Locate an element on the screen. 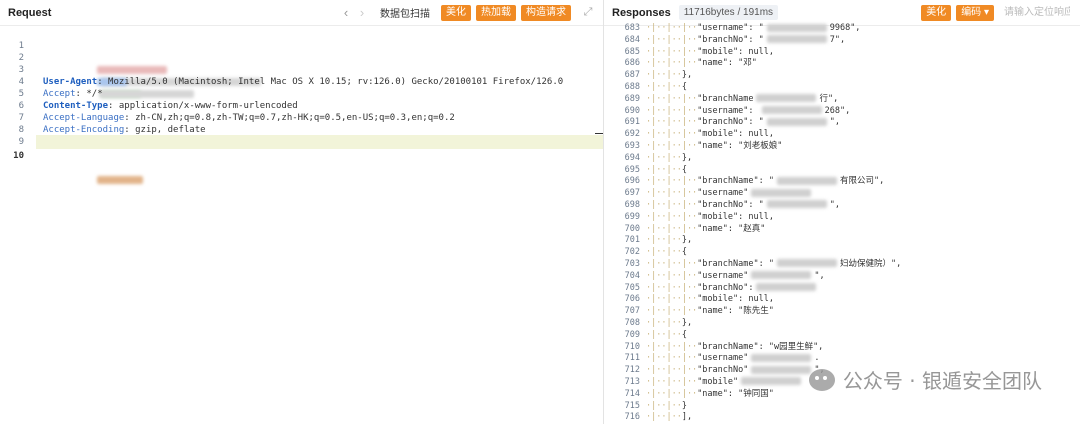 The height and width of the screenshot is (424, 1080). line-number: 698 is located at coordinates (632, 204).